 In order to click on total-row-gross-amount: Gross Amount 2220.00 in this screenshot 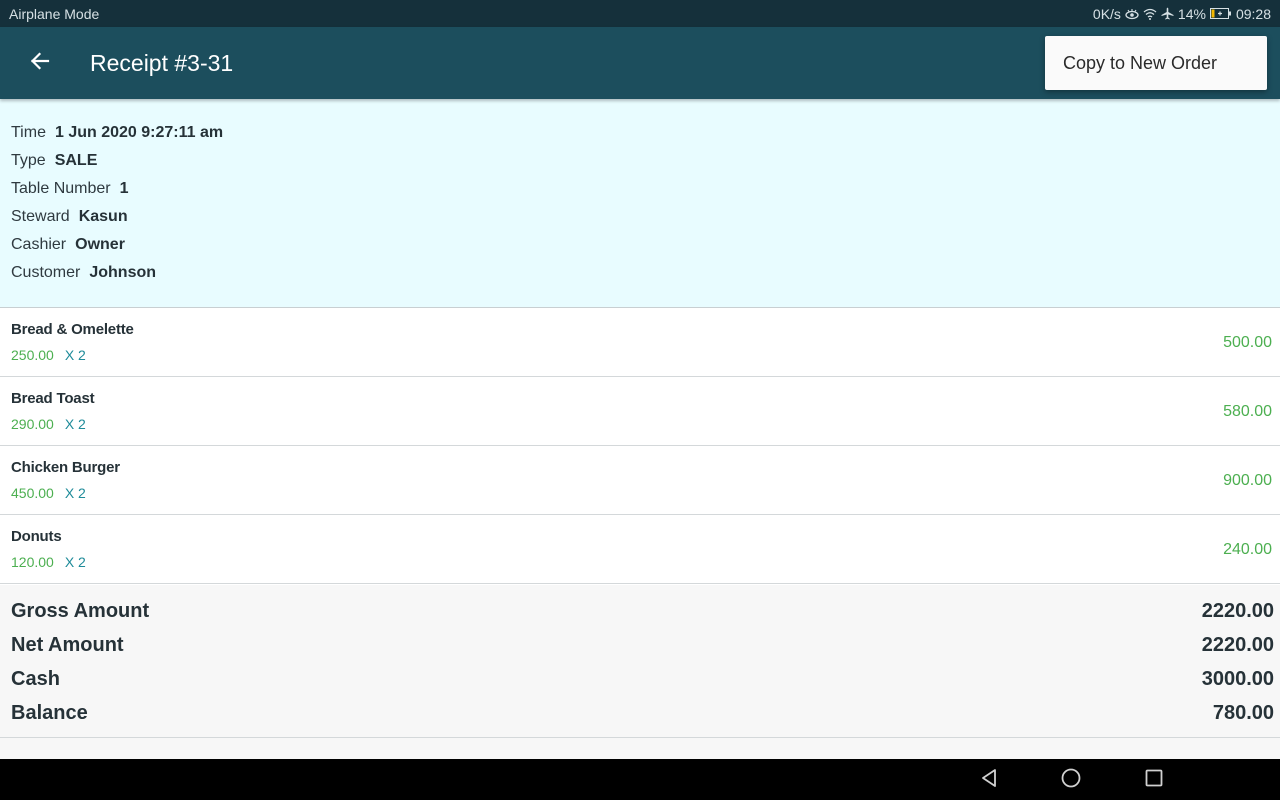, I will do `click(642, 611)`.